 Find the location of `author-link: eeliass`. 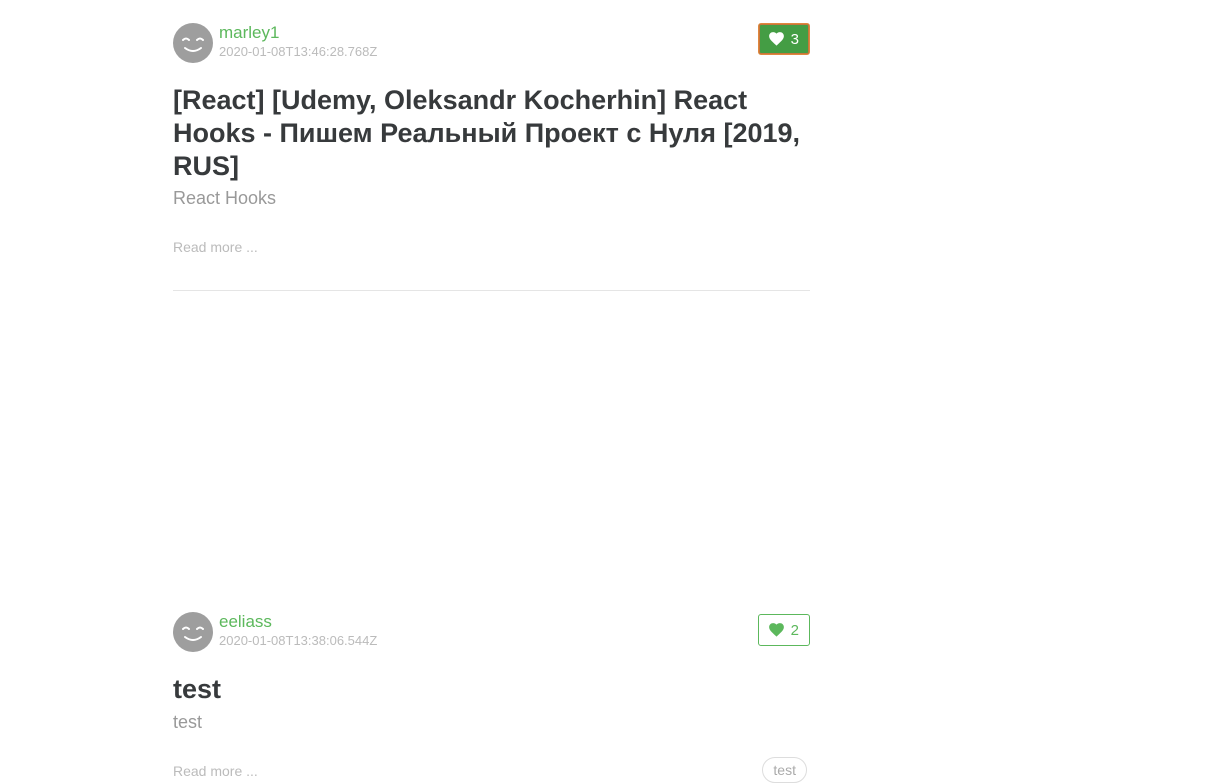

author-link: eeliass is located at coordinates (298, 622).